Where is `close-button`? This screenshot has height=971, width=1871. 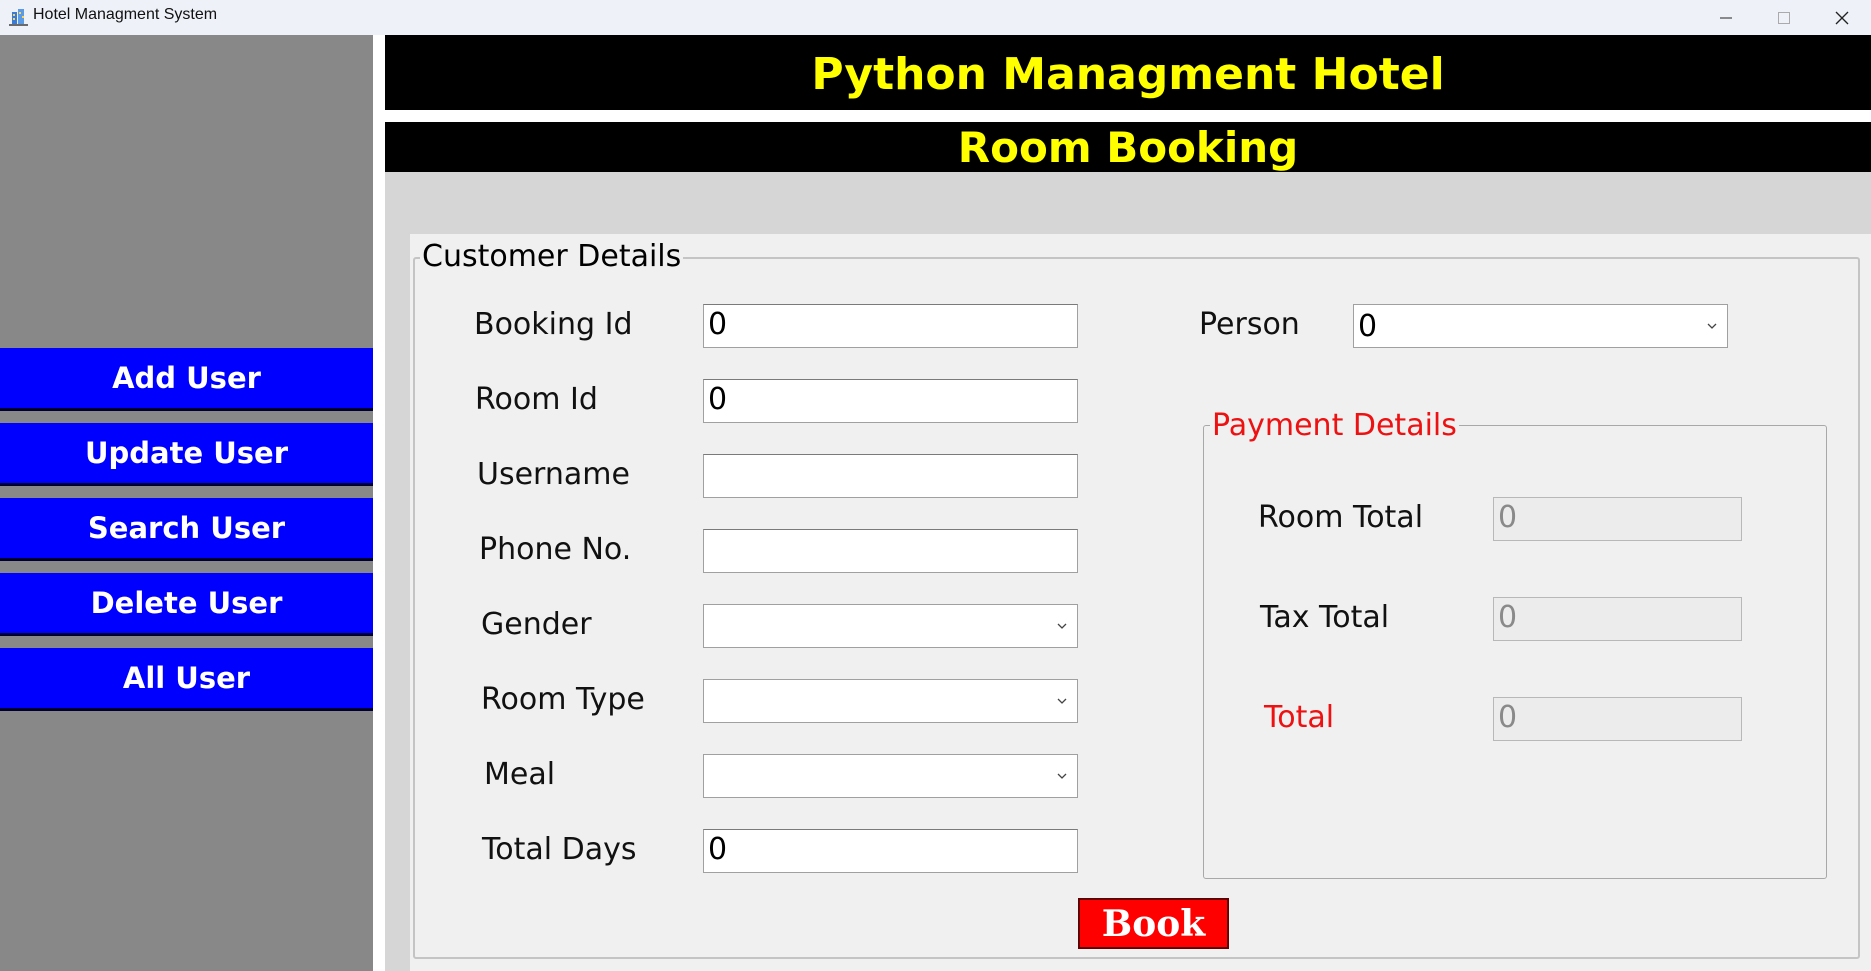 close-button is located at coordinates (1842, 17).